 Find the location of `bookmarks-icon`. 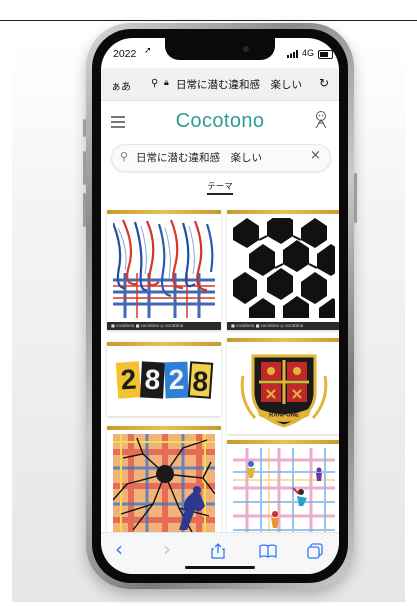

bookmarks-icon is located at coordinates (268, 551).